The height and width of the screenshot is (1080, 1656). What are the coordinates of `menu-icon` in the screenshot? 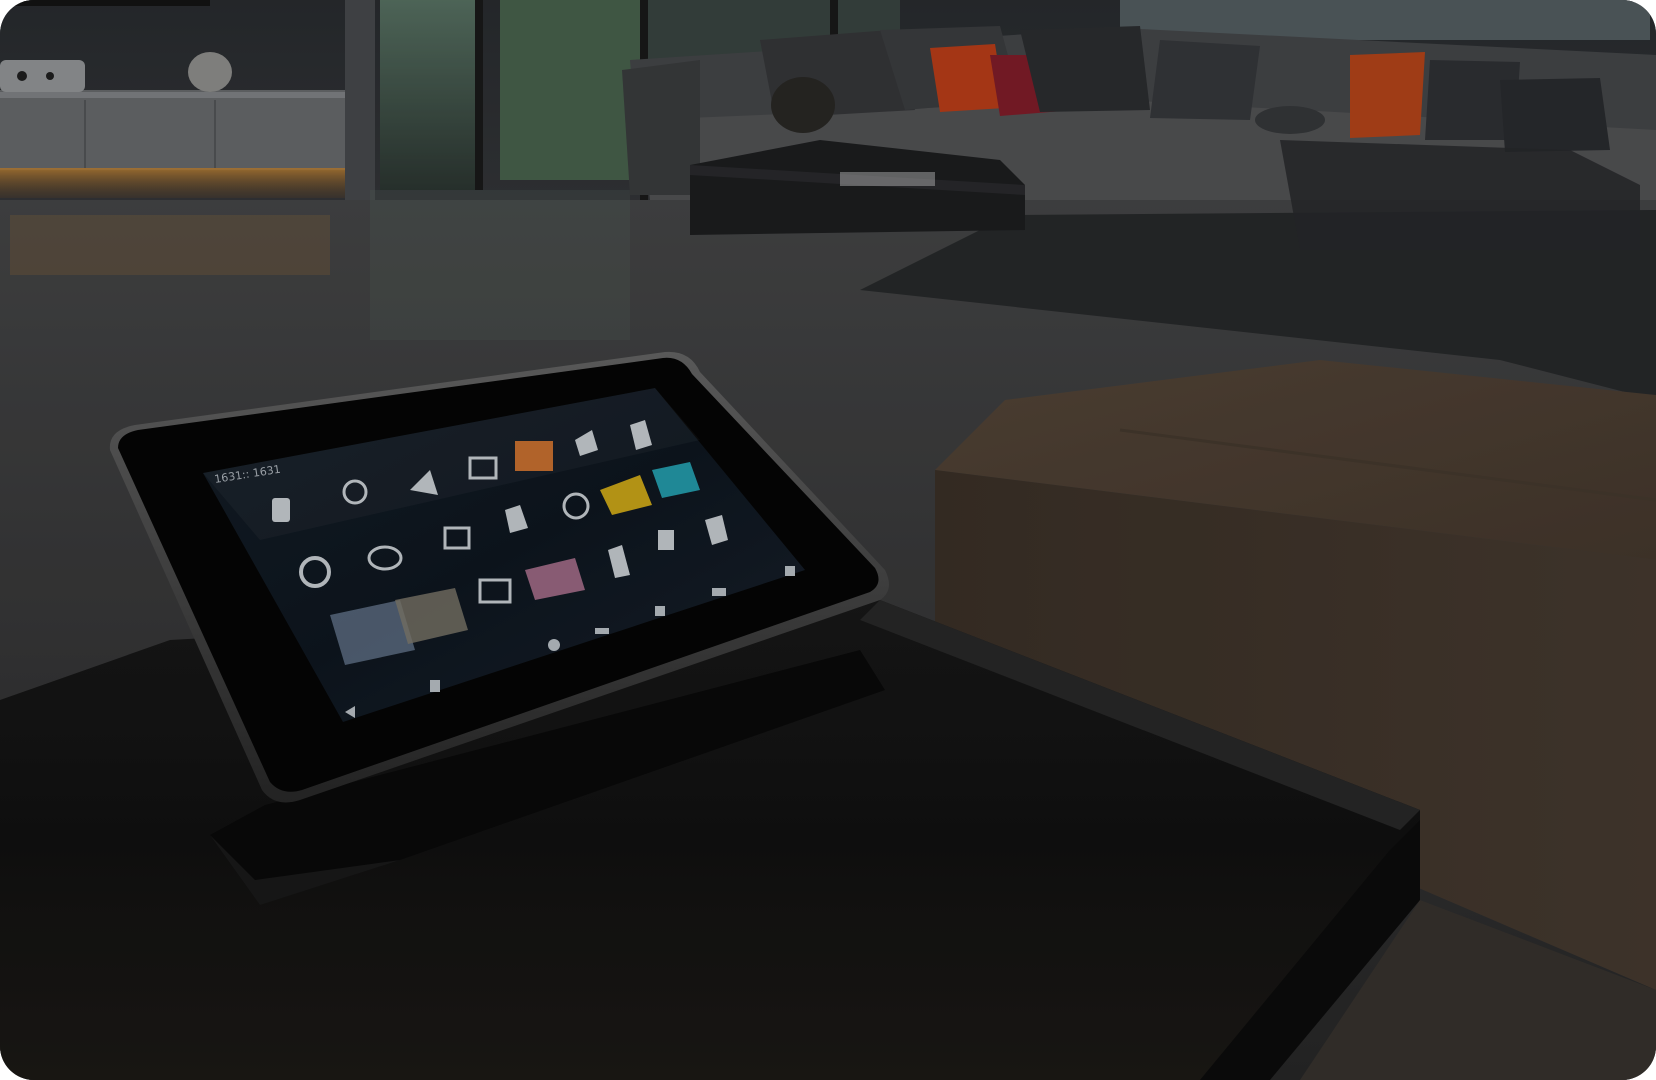 It's located at (602, 631).